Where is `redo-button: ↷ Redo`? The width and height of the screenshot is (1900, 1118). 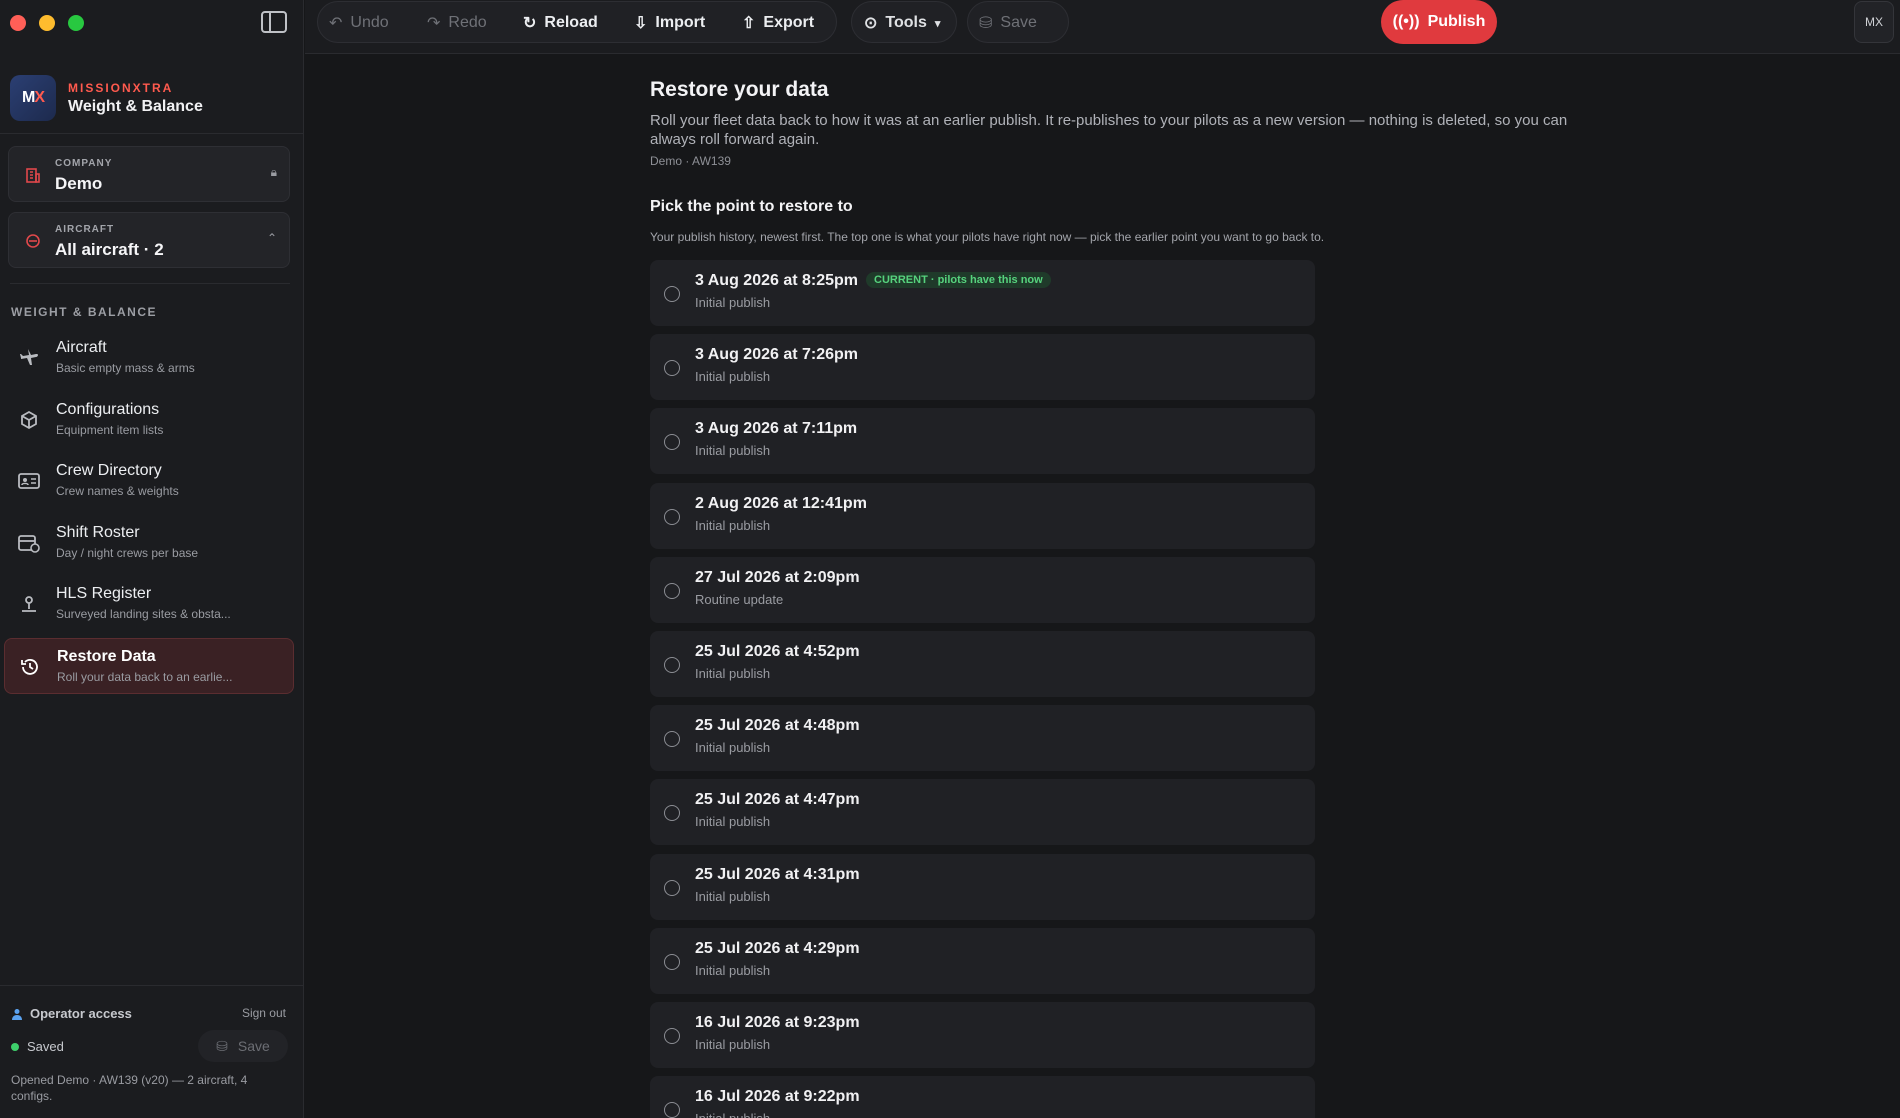 redo-button: ↷ Redo is located at coordinates (457, 23).